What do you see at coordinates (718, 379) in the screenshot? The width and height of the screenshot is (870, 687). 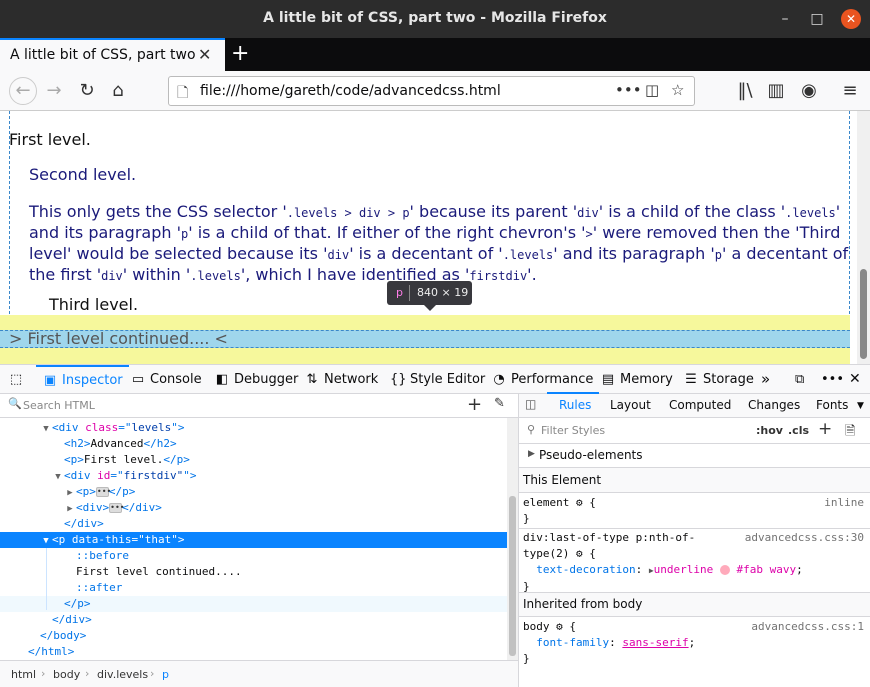 I see `tab-storage: ☰ Storage` at bounding box center [718, 379].